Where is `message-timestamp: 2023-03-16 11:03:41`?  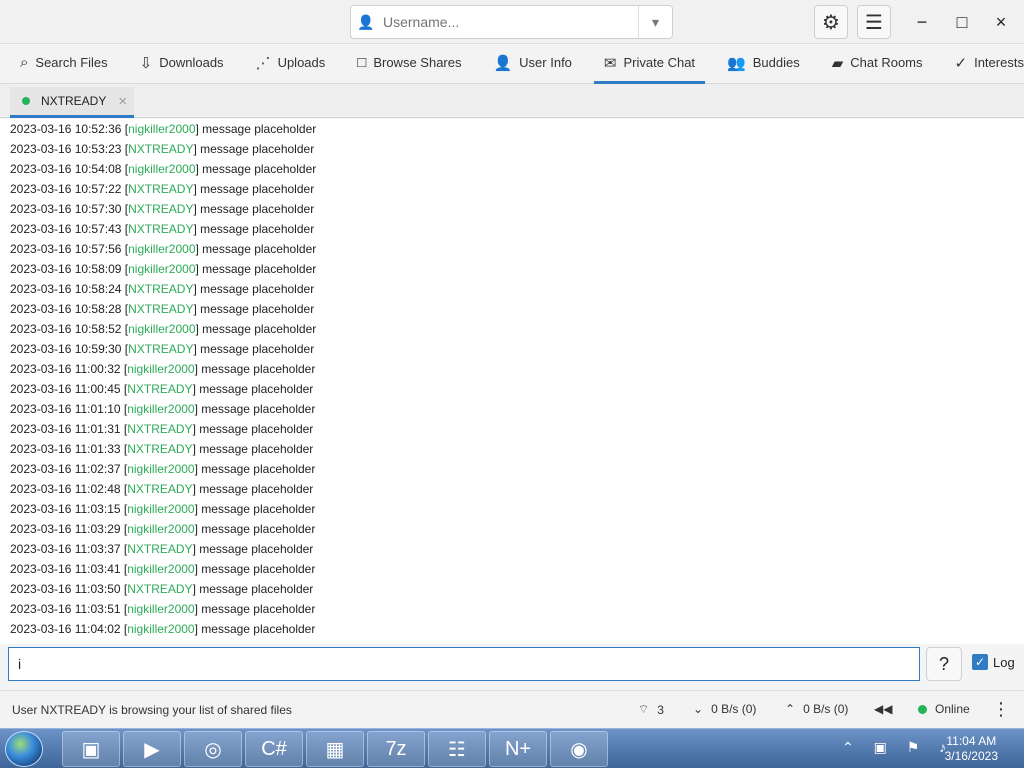
message-timestamp: 2023-03-16 11:03:41 is located at coordinates (65, 569).